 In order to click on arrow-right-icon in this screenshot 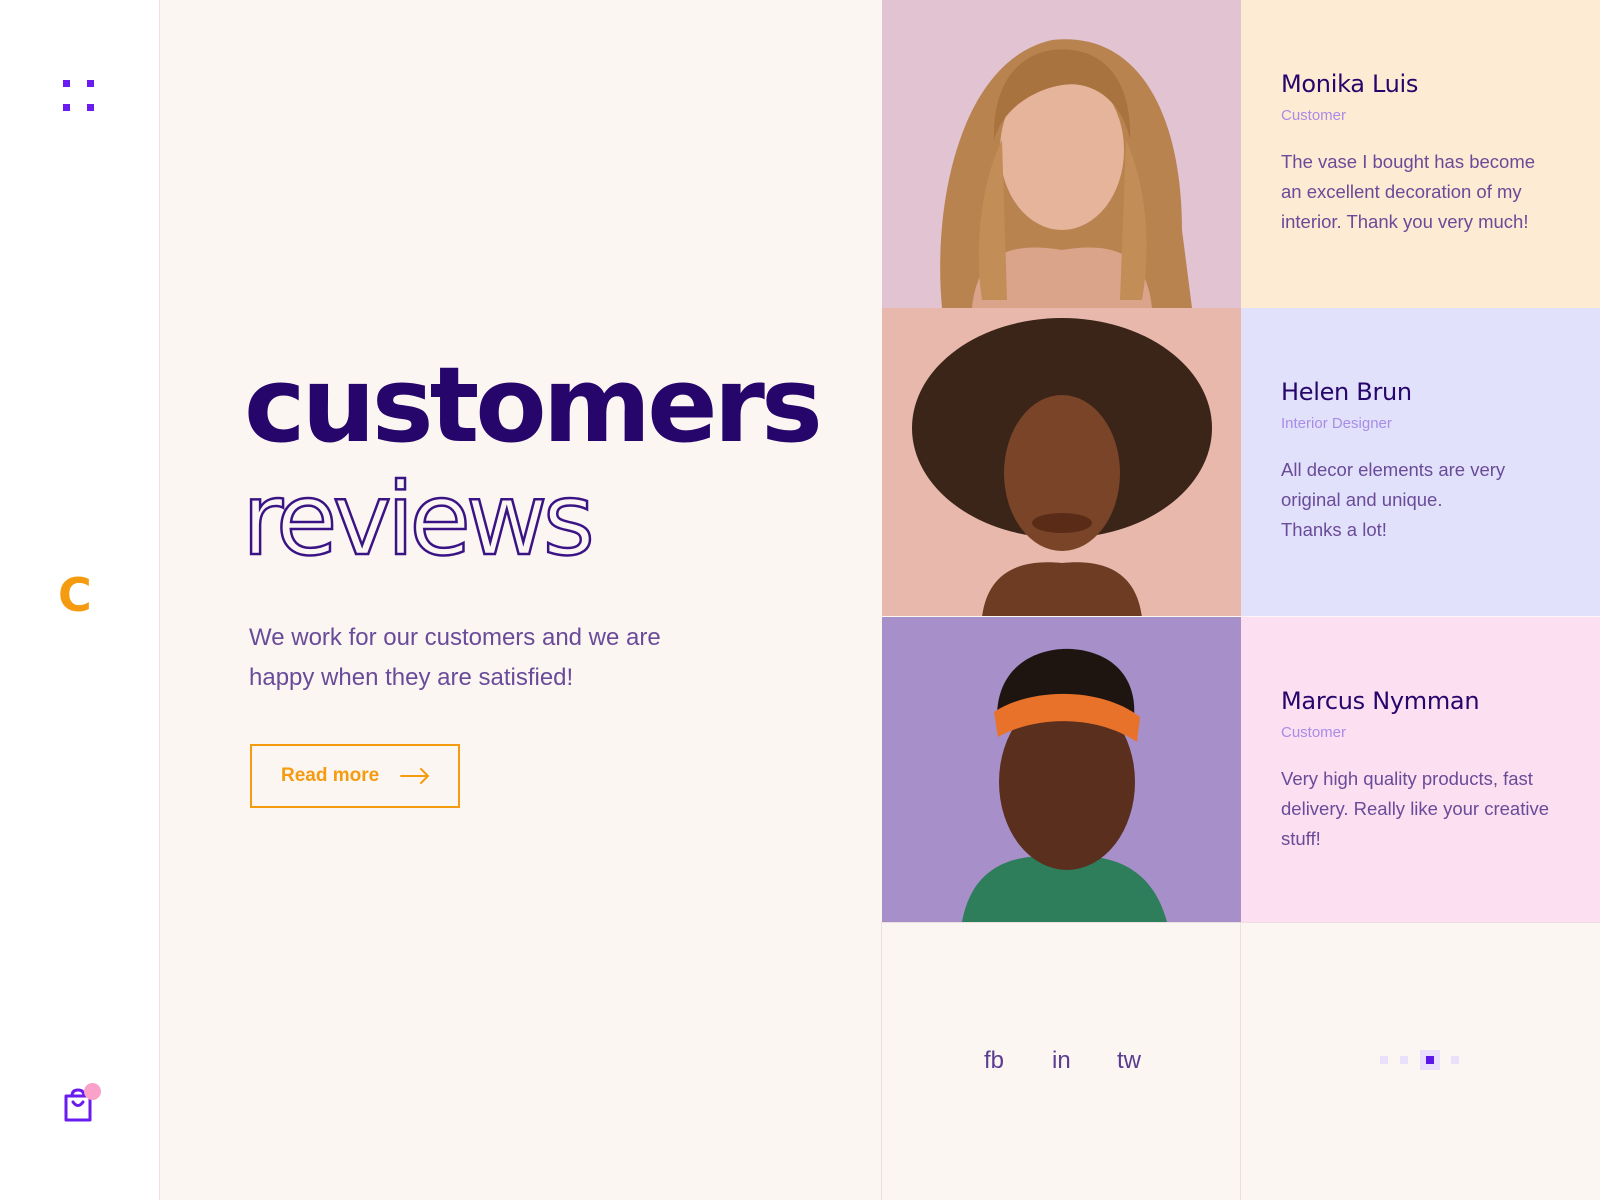, I will do `click(415, 776)`.